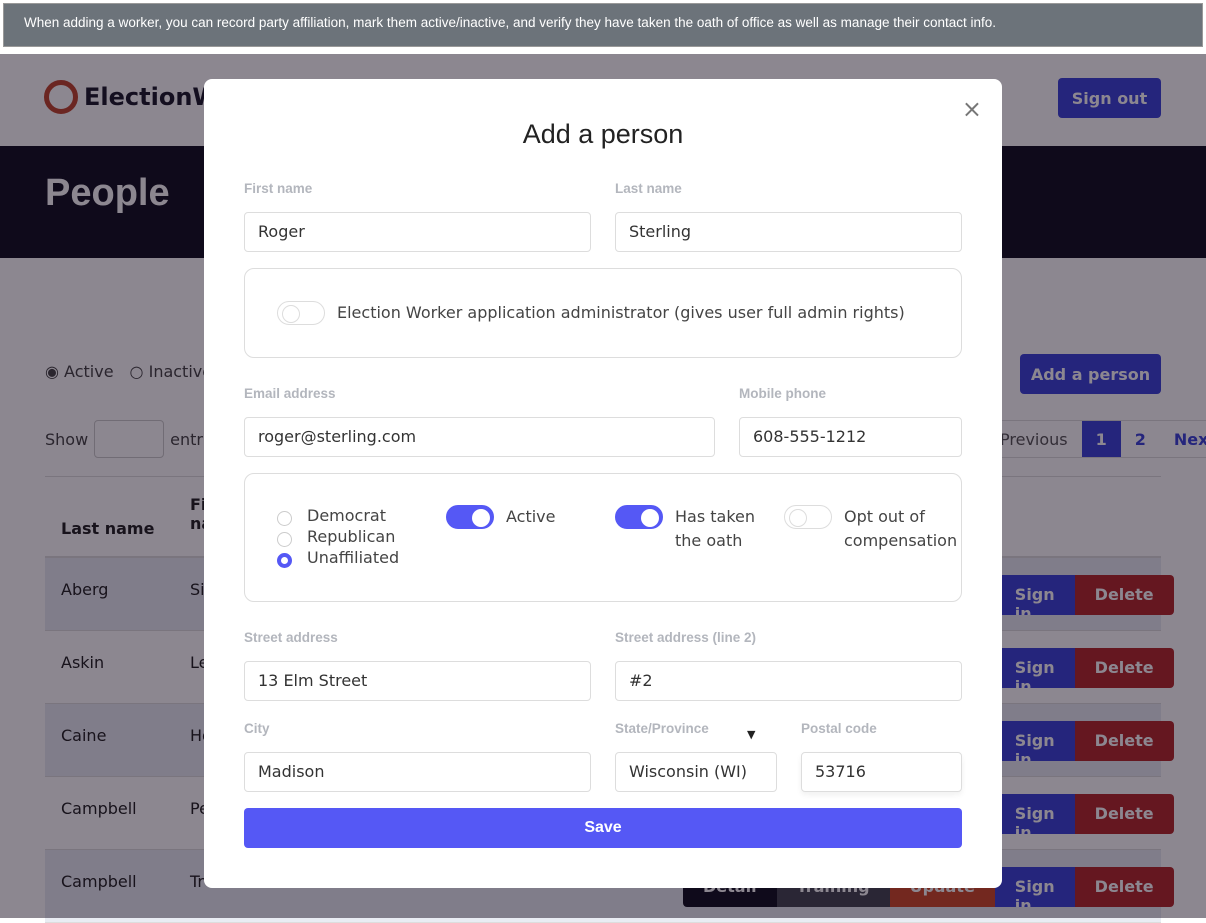 The height and width of the screenshot is (923, 1206). What do you see at coordinates (417, 681) in the screenshot?
I see `street-input: 13 Elm Street` at bounding box center [417, 681].